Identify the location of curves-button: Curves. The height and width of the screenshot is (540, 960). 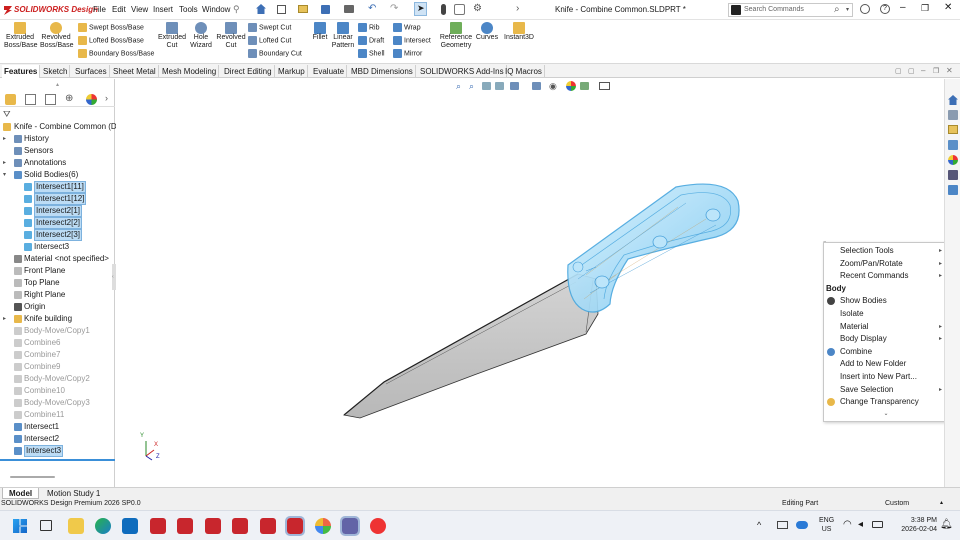
(487, 32).